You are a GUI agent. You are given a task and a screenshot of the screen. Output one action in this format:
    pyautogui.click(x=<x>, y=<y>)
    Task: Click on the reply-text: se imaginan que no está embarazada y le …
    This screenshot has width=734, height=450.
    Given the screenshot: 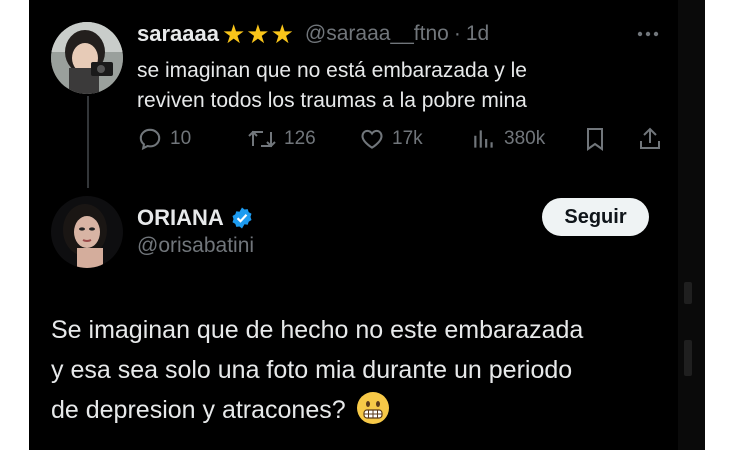 What is the action you would take?
    pyautogui.click(x=332, y=86)
    